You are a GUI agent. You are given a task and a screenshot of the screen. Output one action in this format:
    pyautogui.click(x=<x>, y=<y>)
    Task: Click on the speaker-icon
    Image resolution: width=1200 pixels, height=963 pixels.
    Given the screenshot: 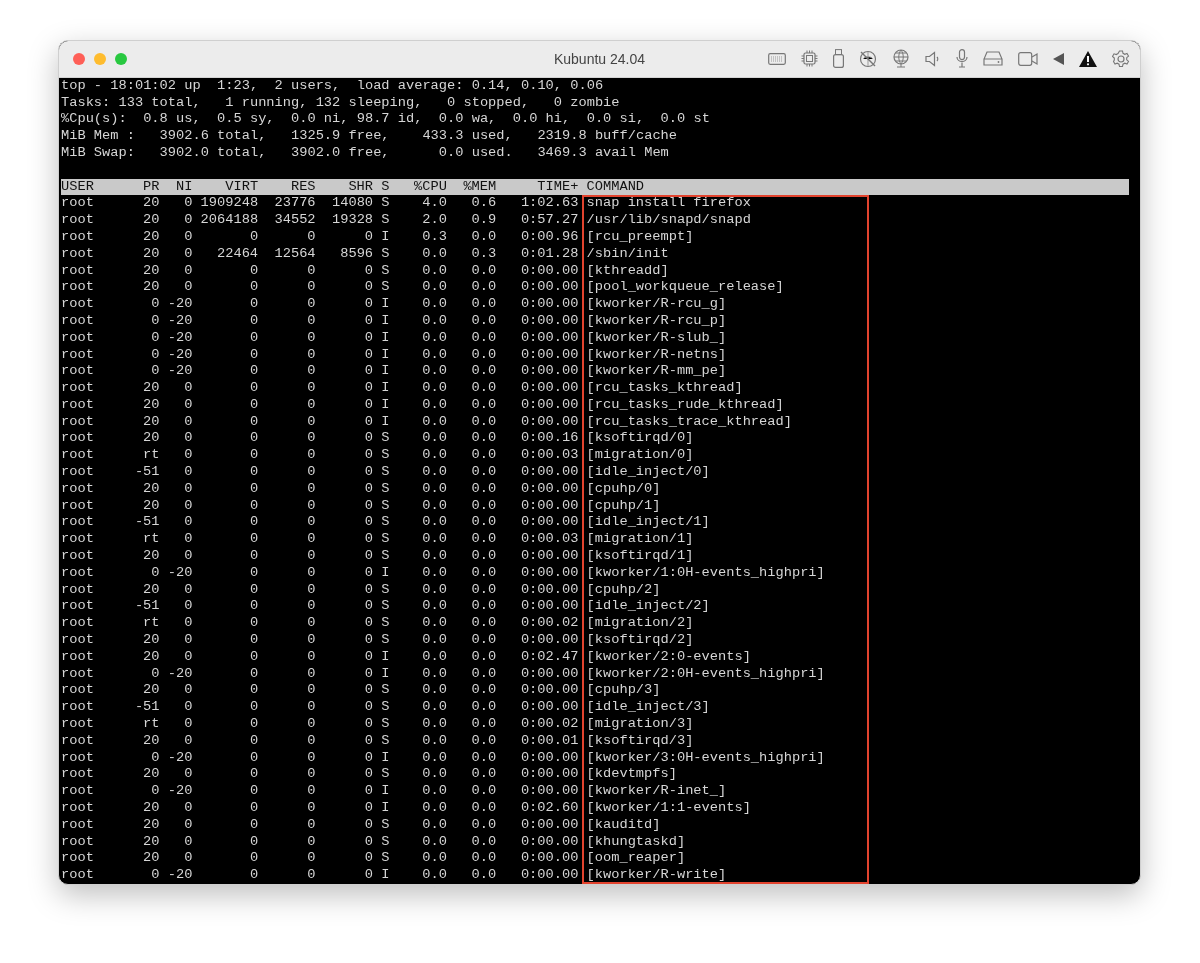 What is the action you would take?
    pyautogui.click(x=933, y=58)
    